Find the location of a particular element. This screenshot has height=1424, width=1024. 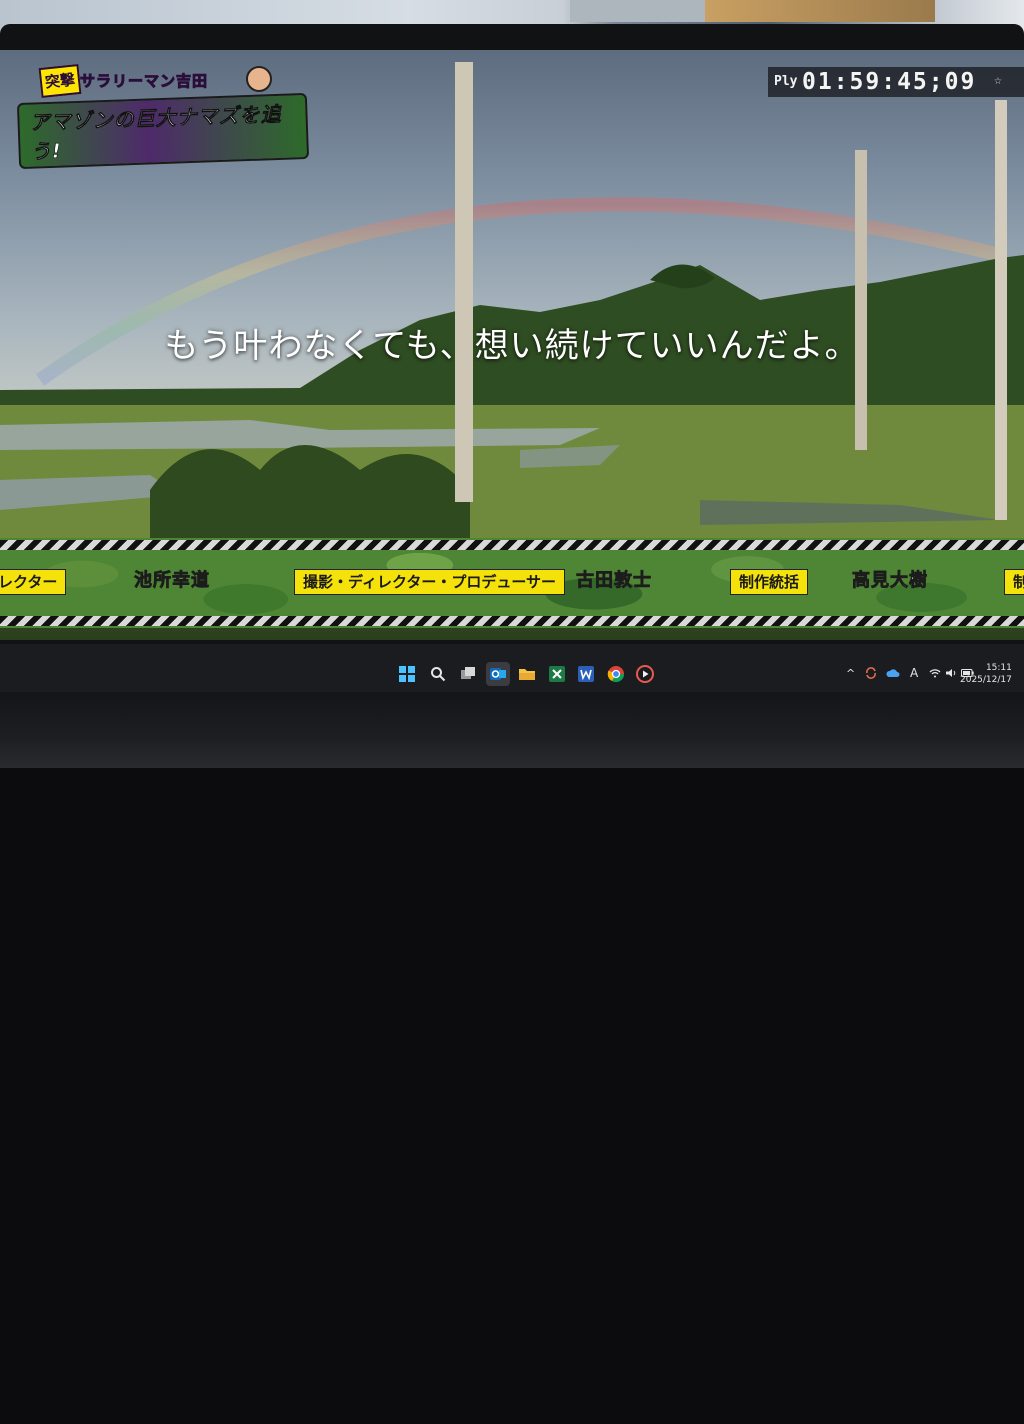

subtitle-text: もう叶わなくても、想い続けていいんだよ。 is located at coordinates (512, 346).